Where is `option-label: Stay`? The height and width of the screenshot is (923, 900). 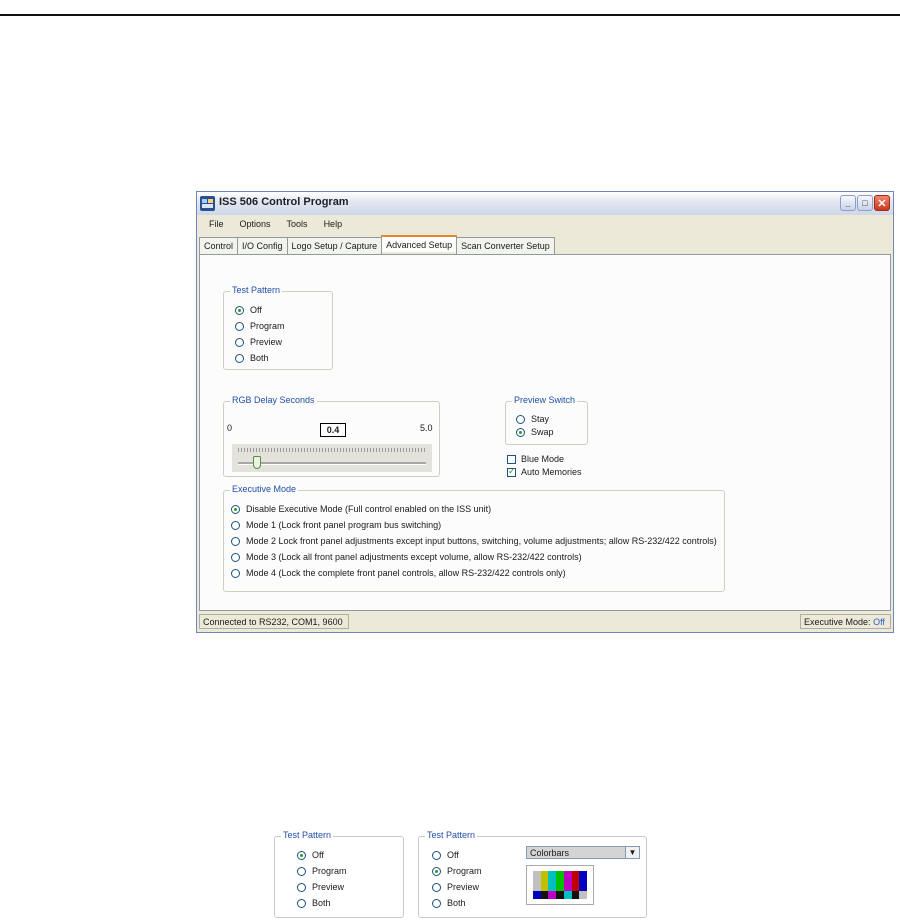
option-label: Stay is located at coordinates (540, 419).